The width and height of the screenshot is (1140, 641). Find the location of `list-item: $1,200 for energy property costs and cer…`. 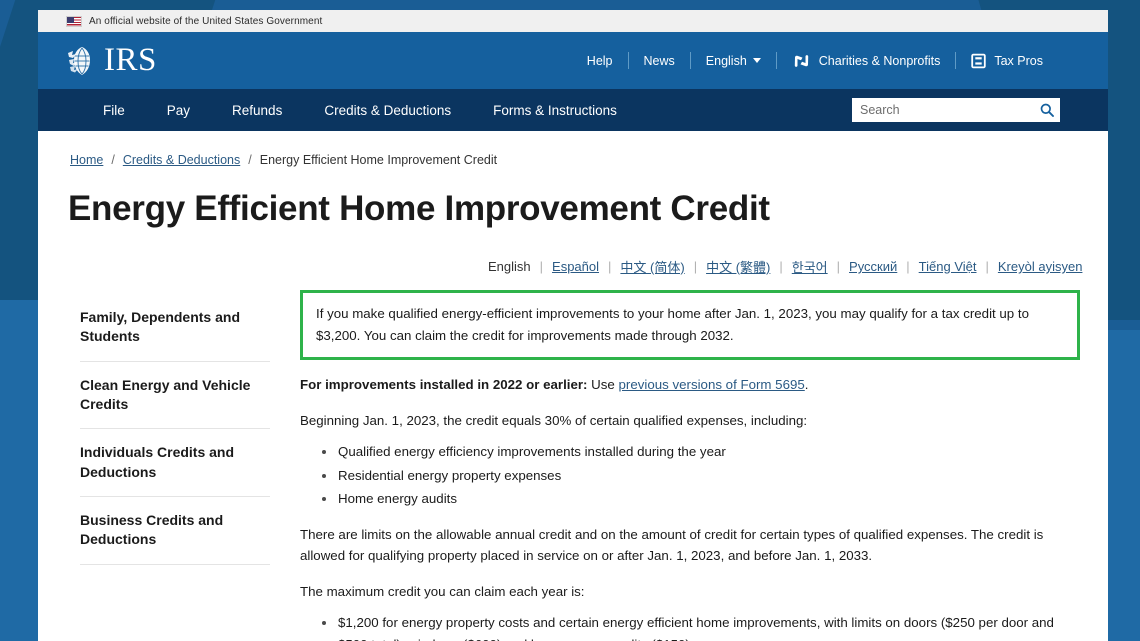

list-item: $1,200 for energy property costs and cer… is located at coordinates (701, 626).